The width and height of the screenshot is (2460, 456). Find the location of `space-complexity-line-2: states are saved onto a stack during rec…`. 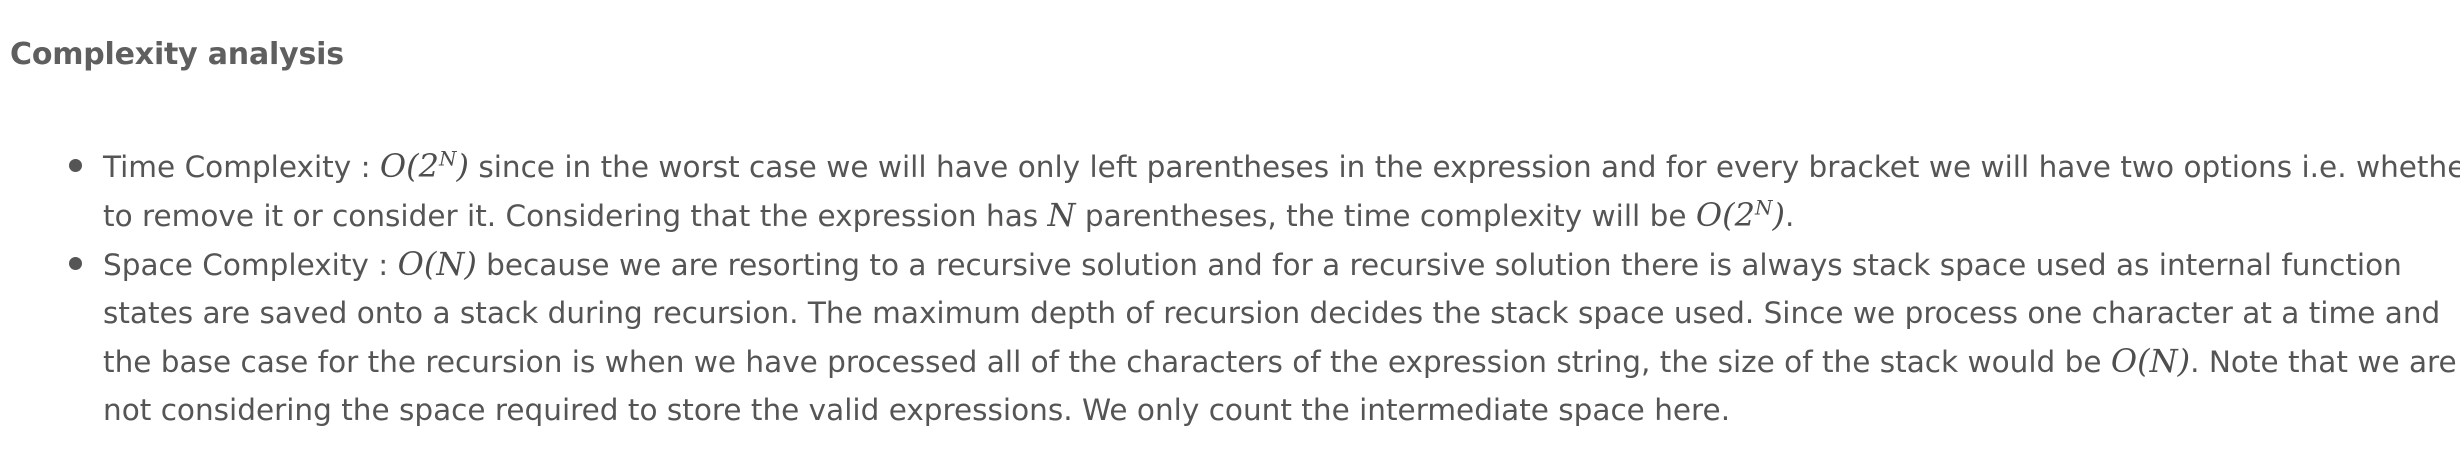

space-complexity-line-2: states are saved onto a stack during rec… is located at coordinates (1272, 313).